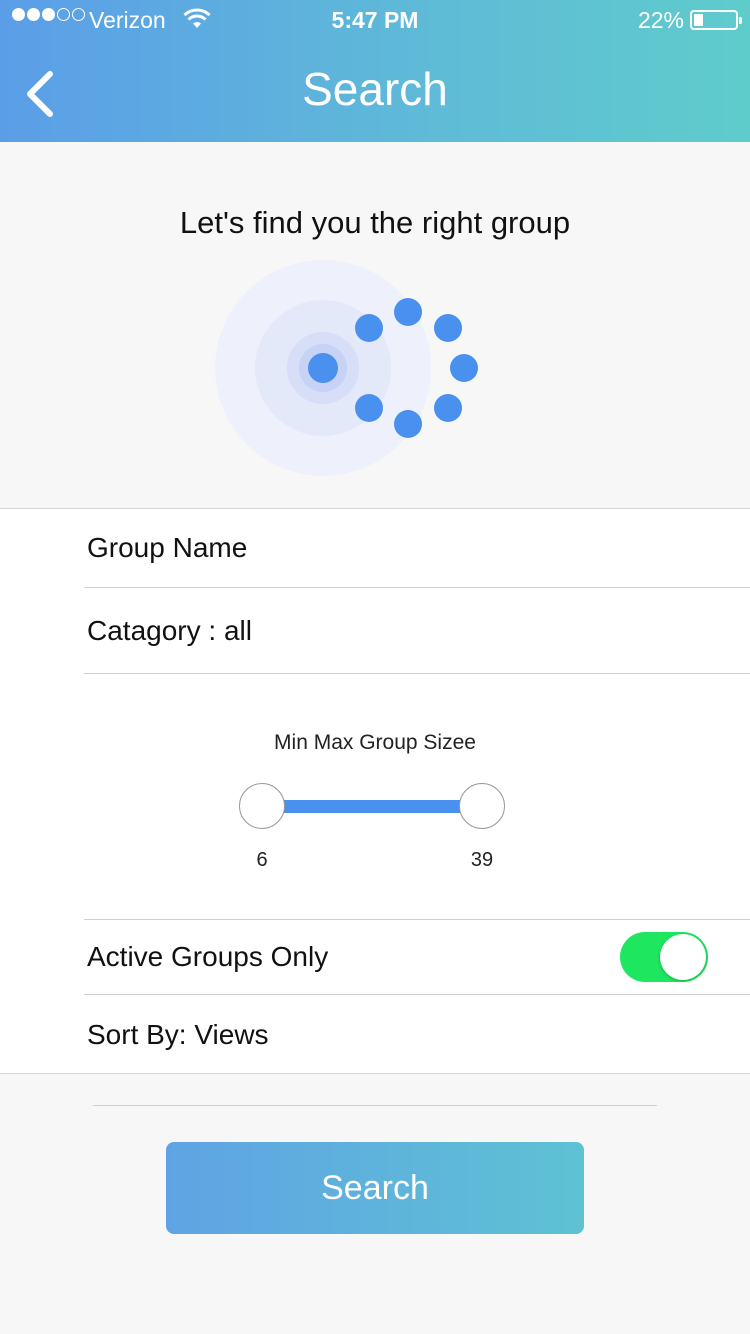 The width and height of the screenshot is (750, 1334). I want to click on divider, so click(375, 1105).